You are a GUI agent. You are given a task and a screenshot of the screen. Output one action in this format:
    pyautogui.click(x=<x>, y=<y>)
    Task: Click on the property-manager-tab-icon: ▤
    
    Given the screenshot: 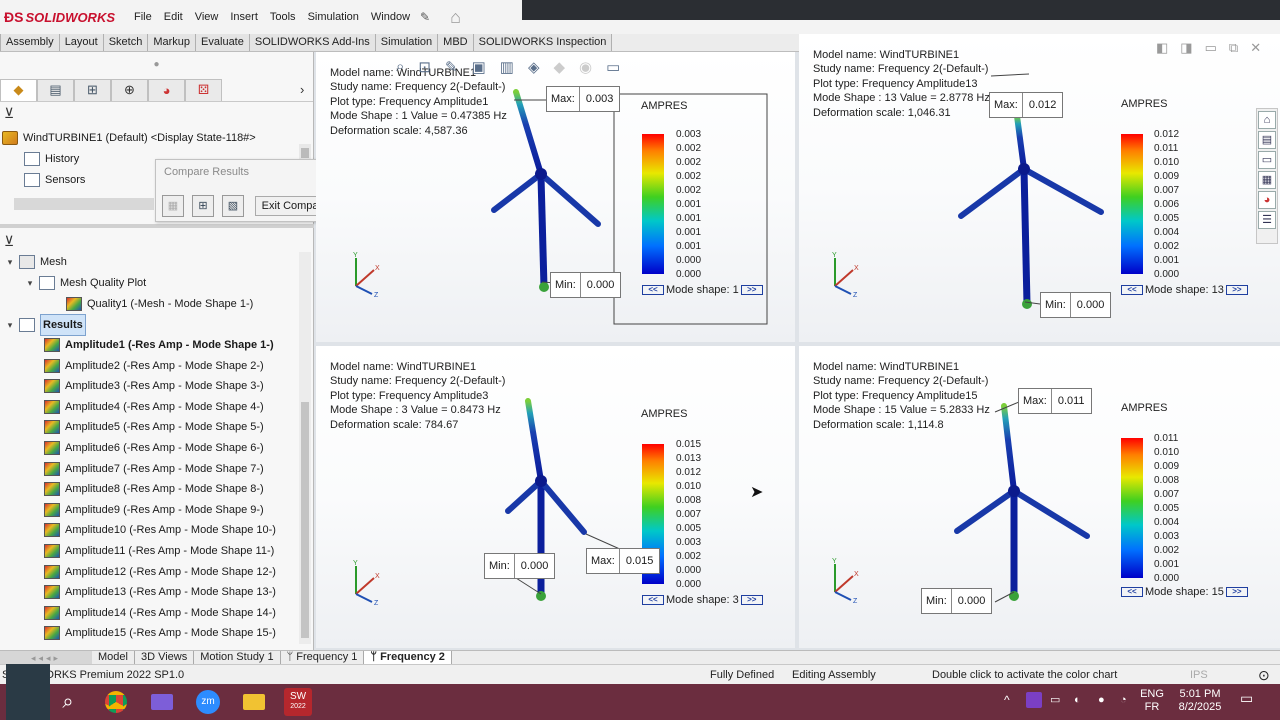 What is the action you would take?
    pyautogui.click(x=55, y=89)
    